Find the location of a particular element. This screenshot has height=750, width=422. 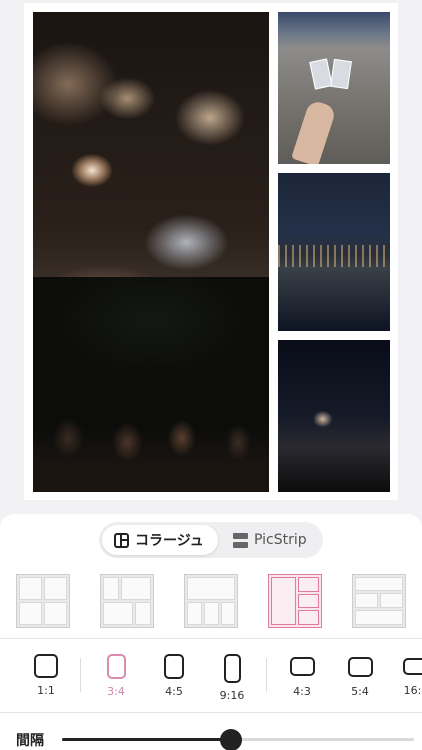

ratio-1-1: 1:1 is located at coordinates (46, 675).